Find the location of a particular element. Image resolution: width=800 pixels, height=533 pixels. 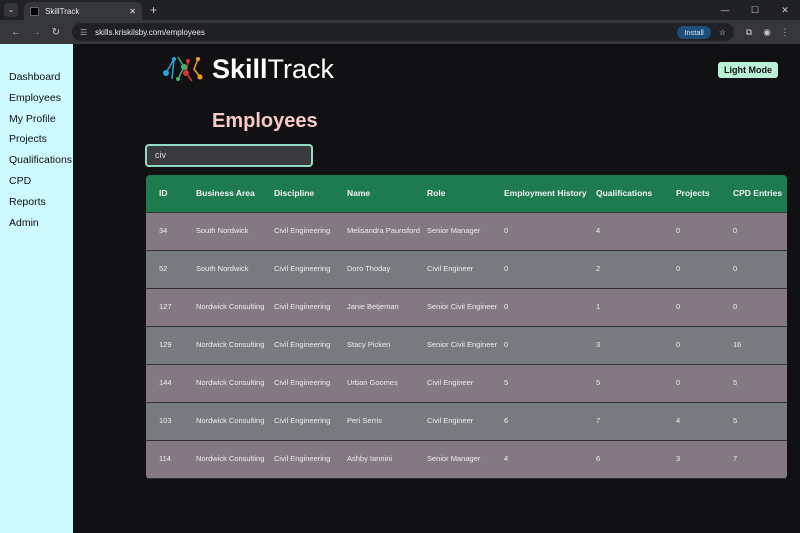

cell-qualifications: 3 is located at coordinates (598, 345).